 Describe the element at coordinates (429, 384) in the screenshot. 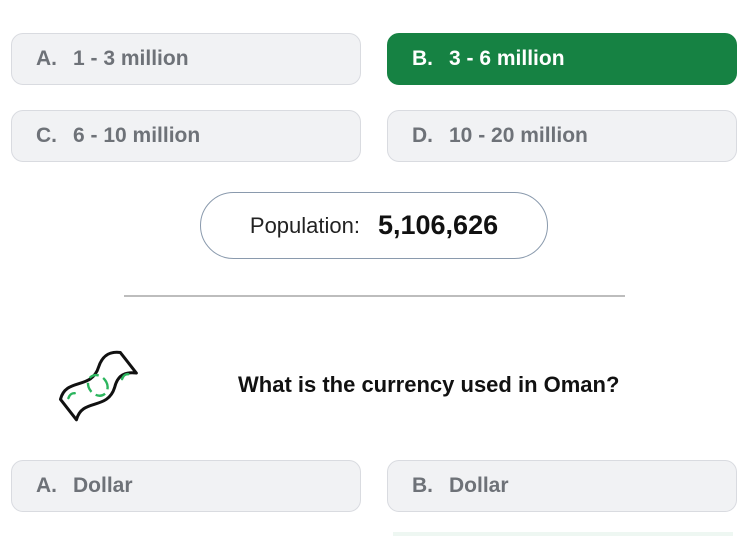

I see `question-text: What is the currency used in Oman?` at that location.